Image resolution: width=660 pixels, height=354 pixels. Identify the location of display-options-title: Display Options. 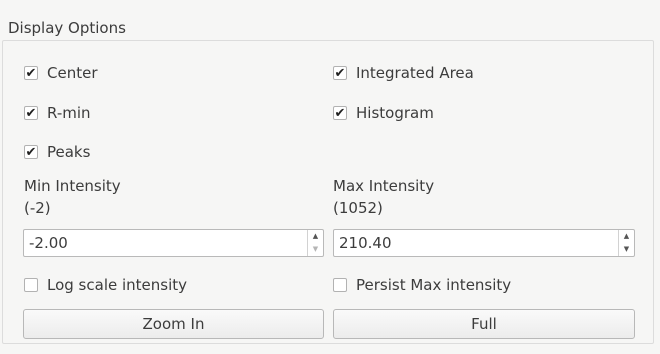
(67, 28).